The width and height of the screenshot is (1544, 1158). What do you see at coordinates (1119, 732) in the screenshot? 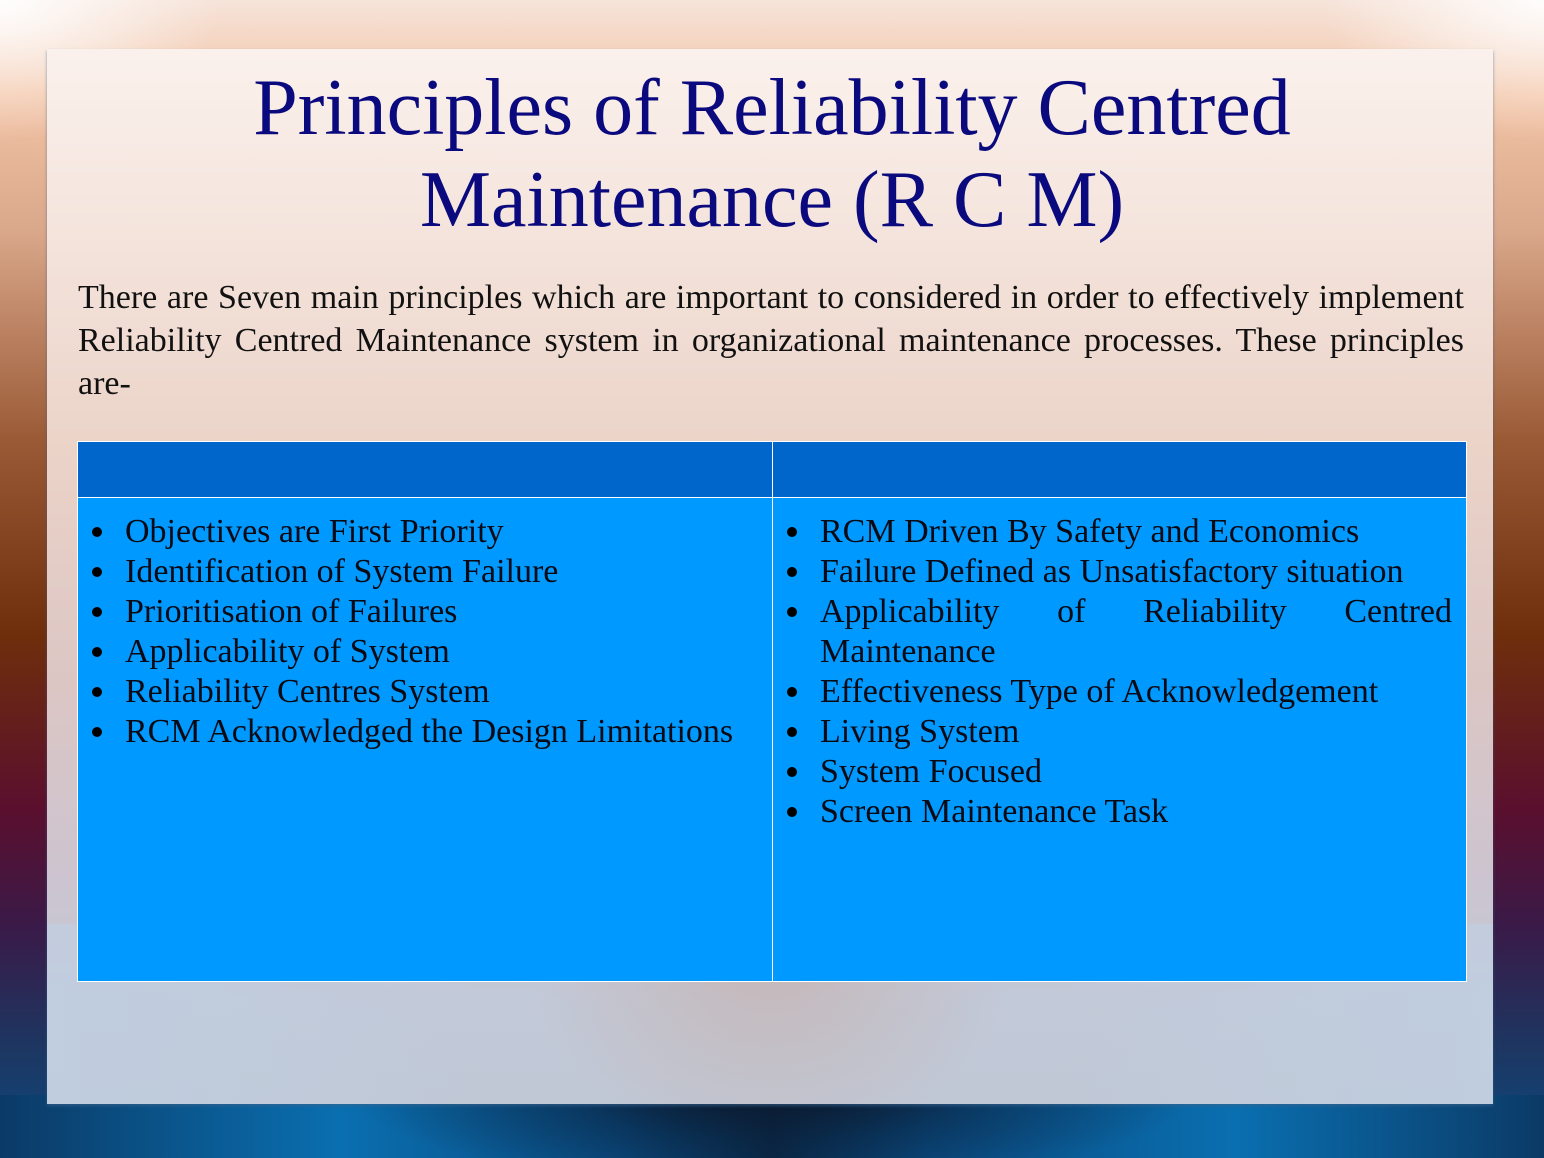
I see `list-item: Living System` at bounding box center [1119, 732].